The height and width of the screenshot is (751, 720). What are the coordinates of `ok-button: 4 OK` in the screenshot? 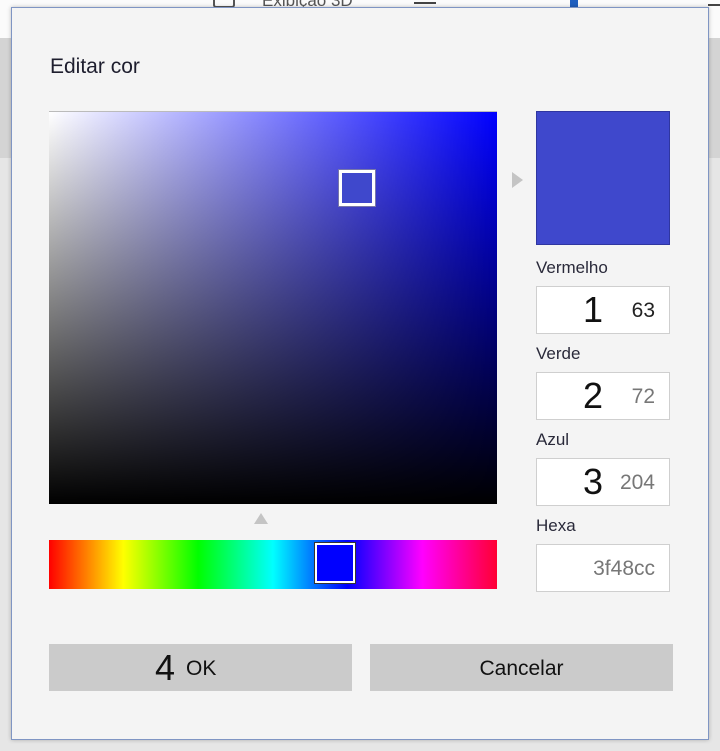 It's located at (200, 667).